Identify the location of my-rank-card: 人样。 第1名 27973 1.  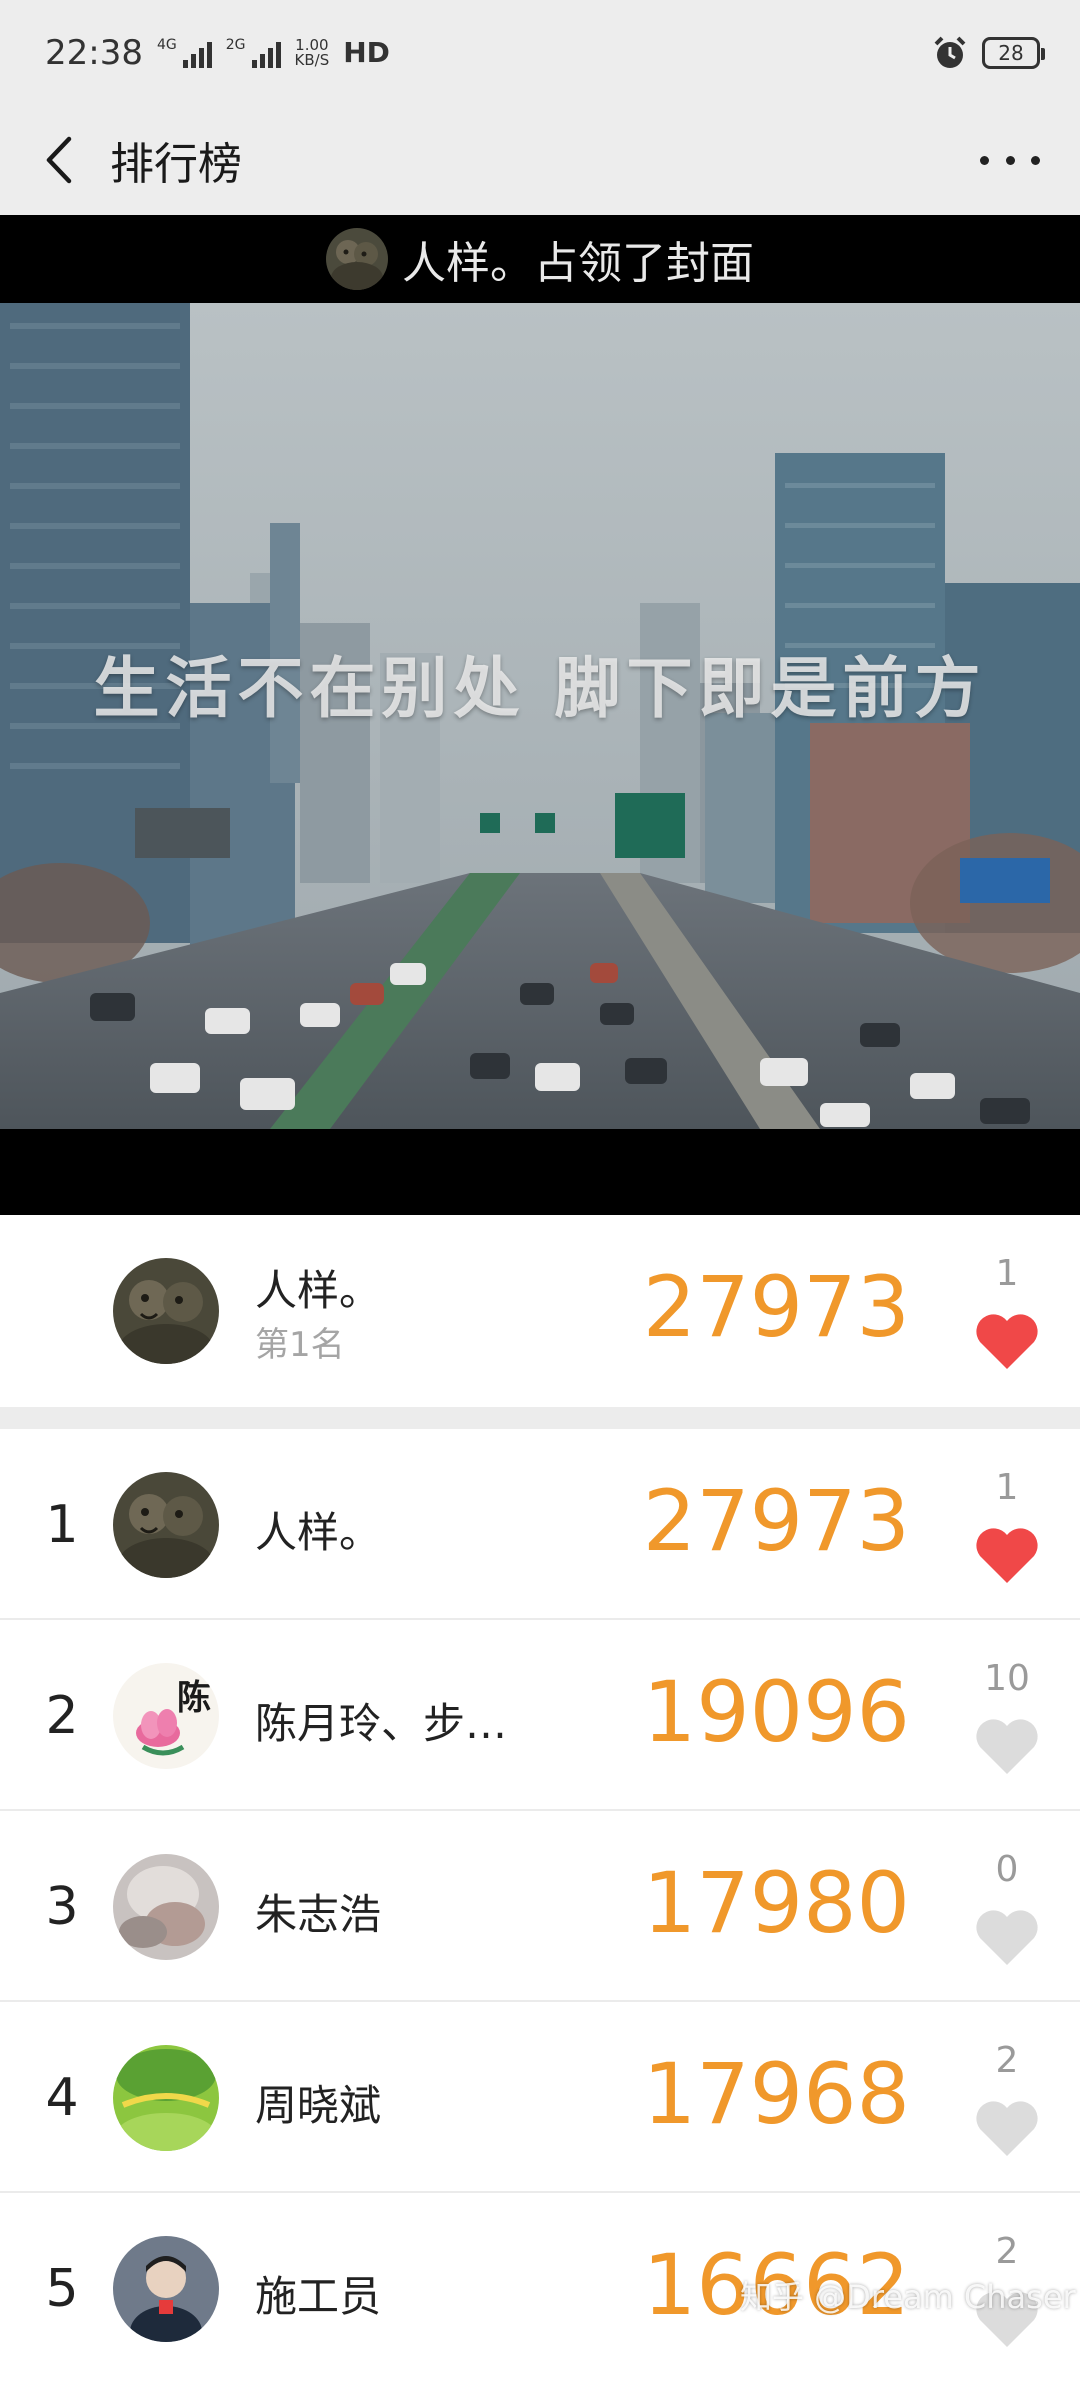
(540, 1311).